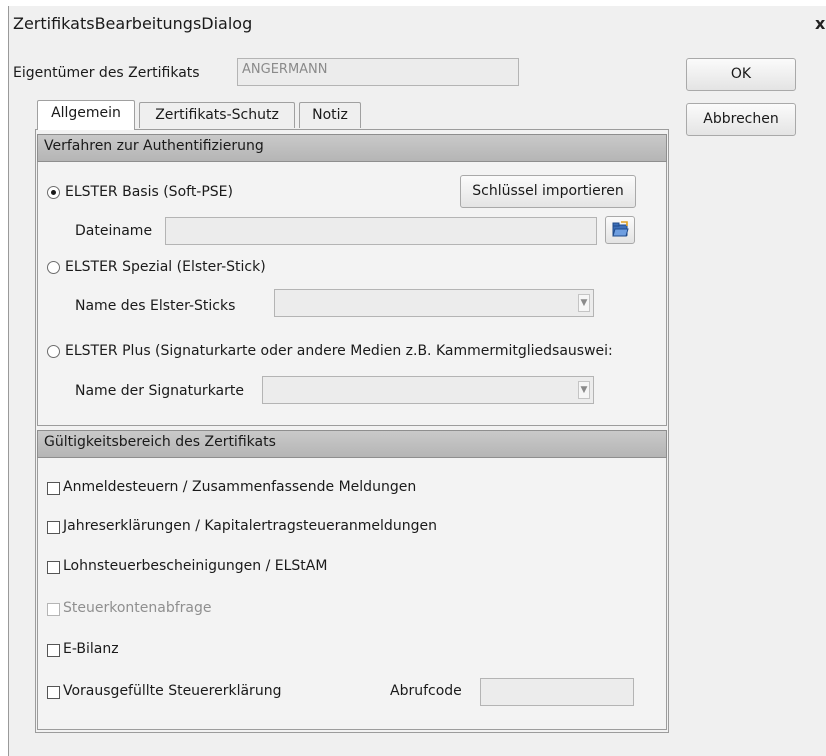 Image resolution: width=826 pixels, height=756 pixels. What do you see at coordinates (106, 73) in the screenshot?
I see `owner-label: Eigentümer des Zertifikats` at bounding box center [106, 73].